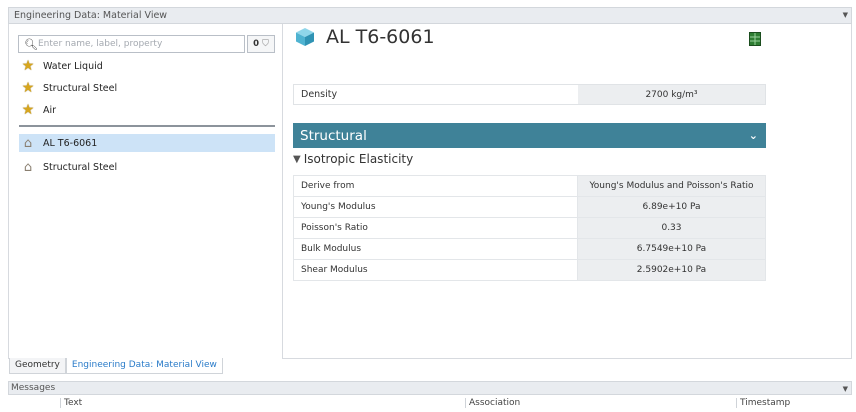 This screenshot has height=412, width=856. What do you see at coordinates (73, 66) in the screenshot?
I see `material-label: Water Liquid` at bounding box center [73, 66].